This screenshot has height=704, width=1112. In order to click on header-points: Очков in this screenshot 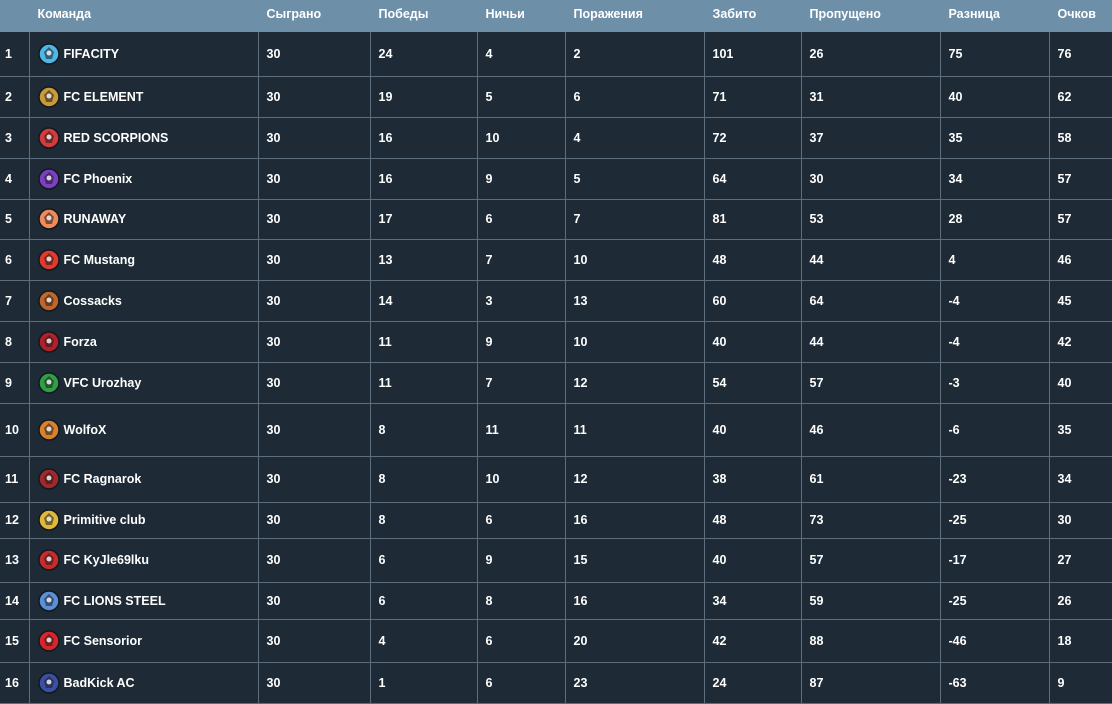, I will do `click(1080, 16)`.